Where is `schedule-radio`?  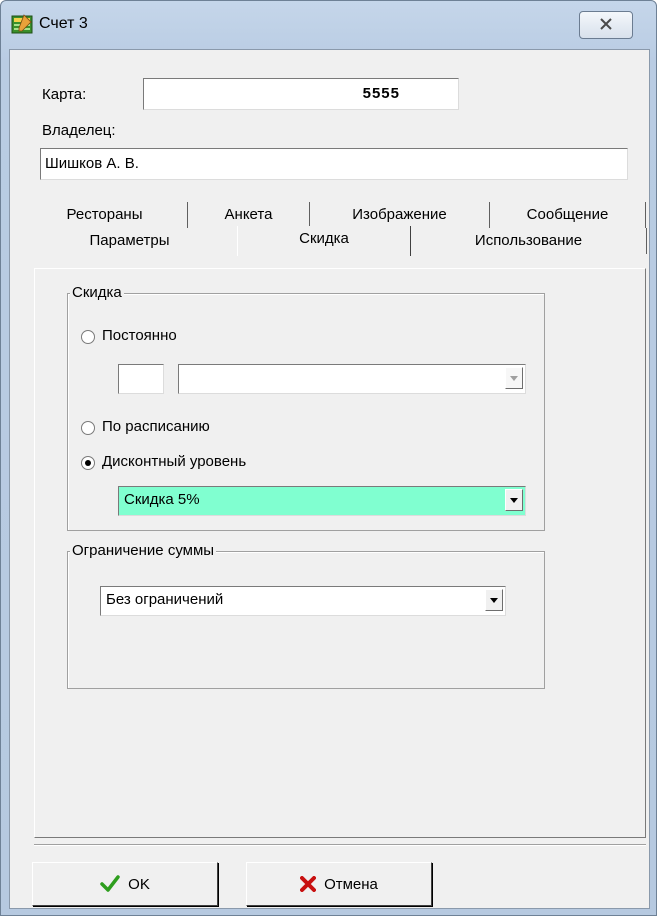
schedule-radio is located at coordinates (88, 428).